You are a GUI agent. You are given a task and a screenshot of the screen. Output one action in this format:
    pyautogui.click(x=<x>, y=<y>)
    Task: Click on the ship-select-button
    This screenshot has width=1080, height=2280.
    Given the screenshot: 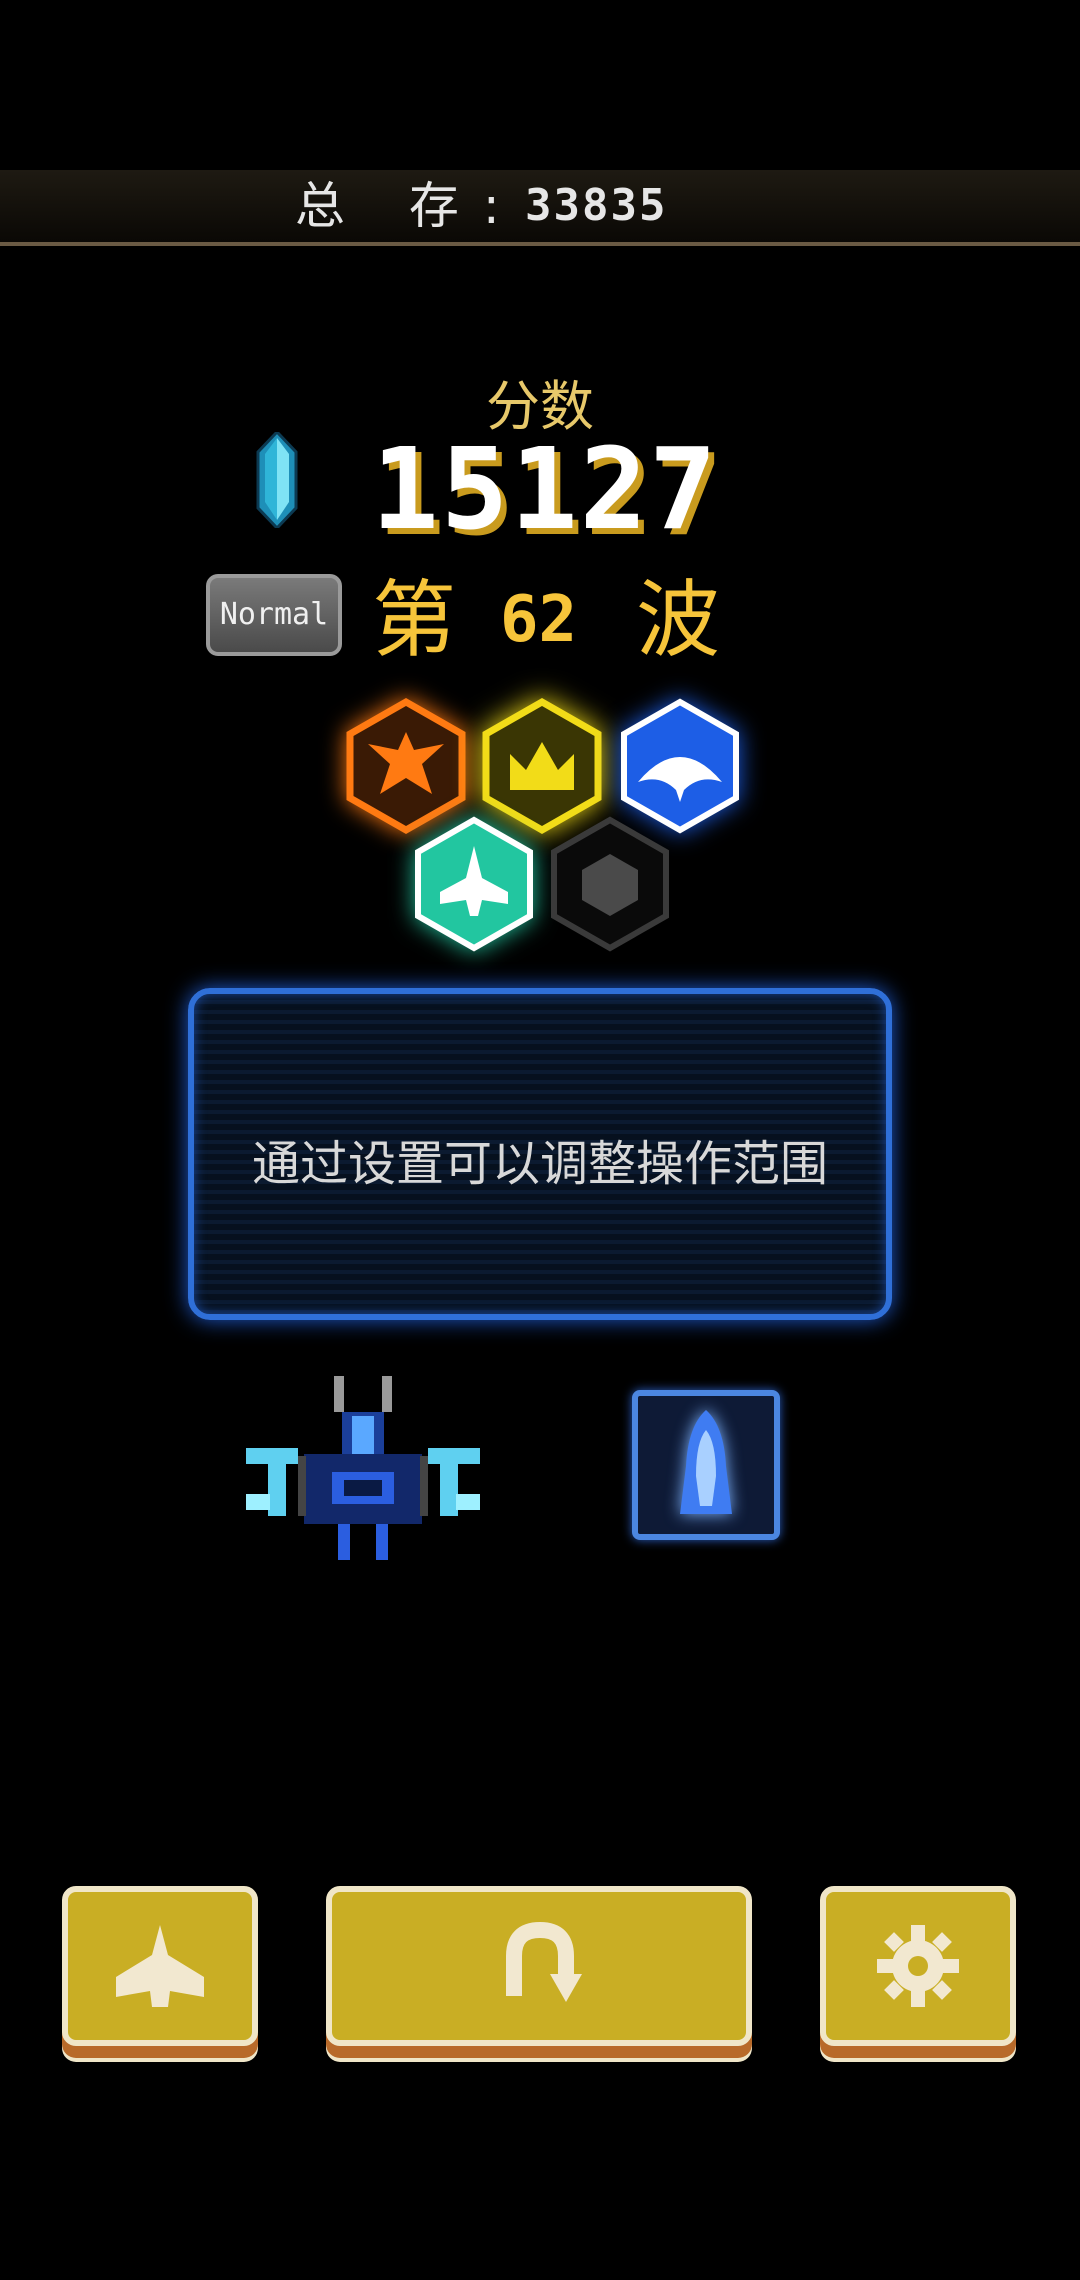 What is the action you would take?
    pyautogui.click(x=160, y=1966)
    